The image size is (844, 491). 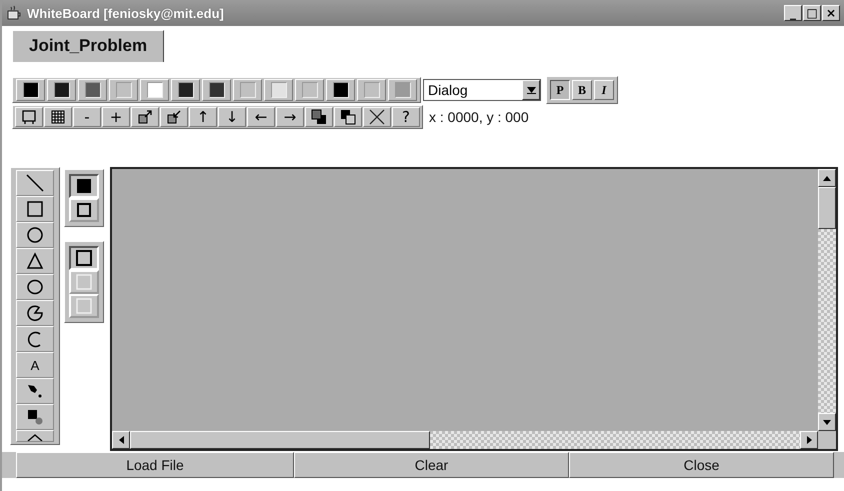 I want to click on line-style-button, so click(x=84, y=258).